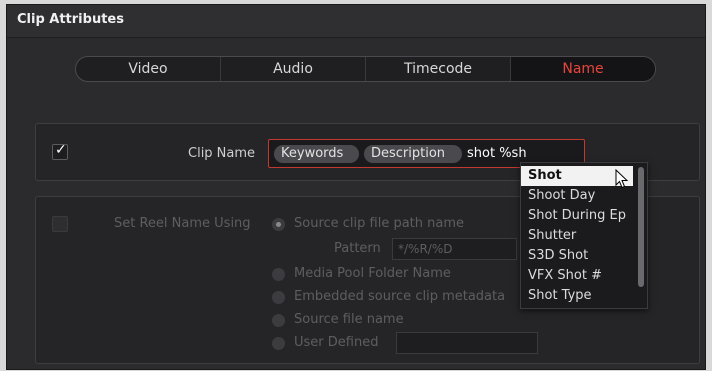 This screenshot has height=371, width=712. Describe the element at coordinates (413, 154) in the screenshot. I see `description-chip: Description` at that location.